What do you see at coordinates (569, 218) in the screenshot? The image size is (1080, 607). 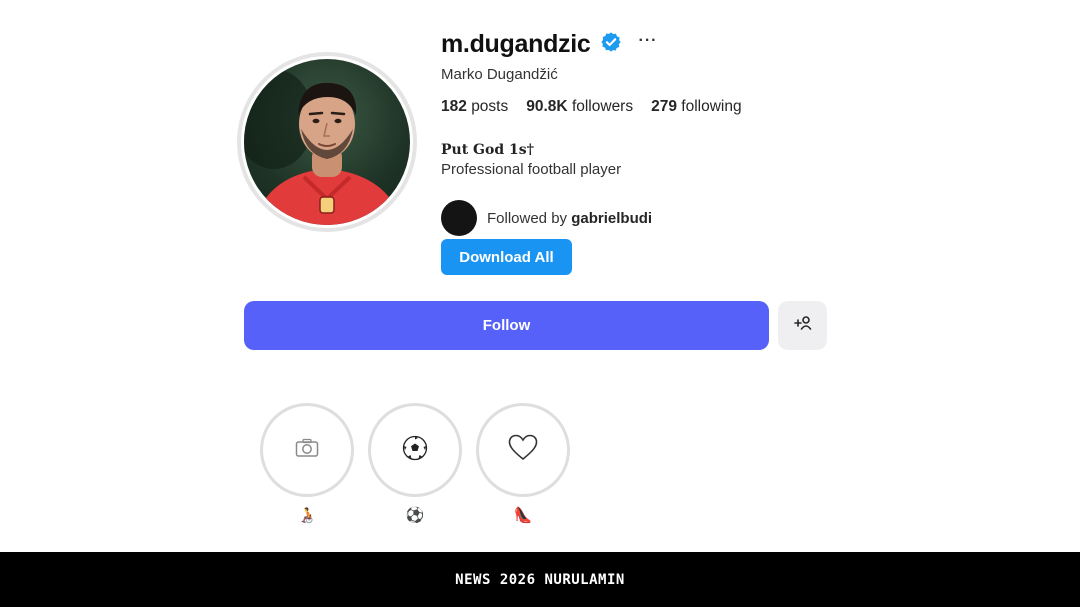 I see `followed-by-text: Followed by gabrielbudi` at bounding box center [569, 218].